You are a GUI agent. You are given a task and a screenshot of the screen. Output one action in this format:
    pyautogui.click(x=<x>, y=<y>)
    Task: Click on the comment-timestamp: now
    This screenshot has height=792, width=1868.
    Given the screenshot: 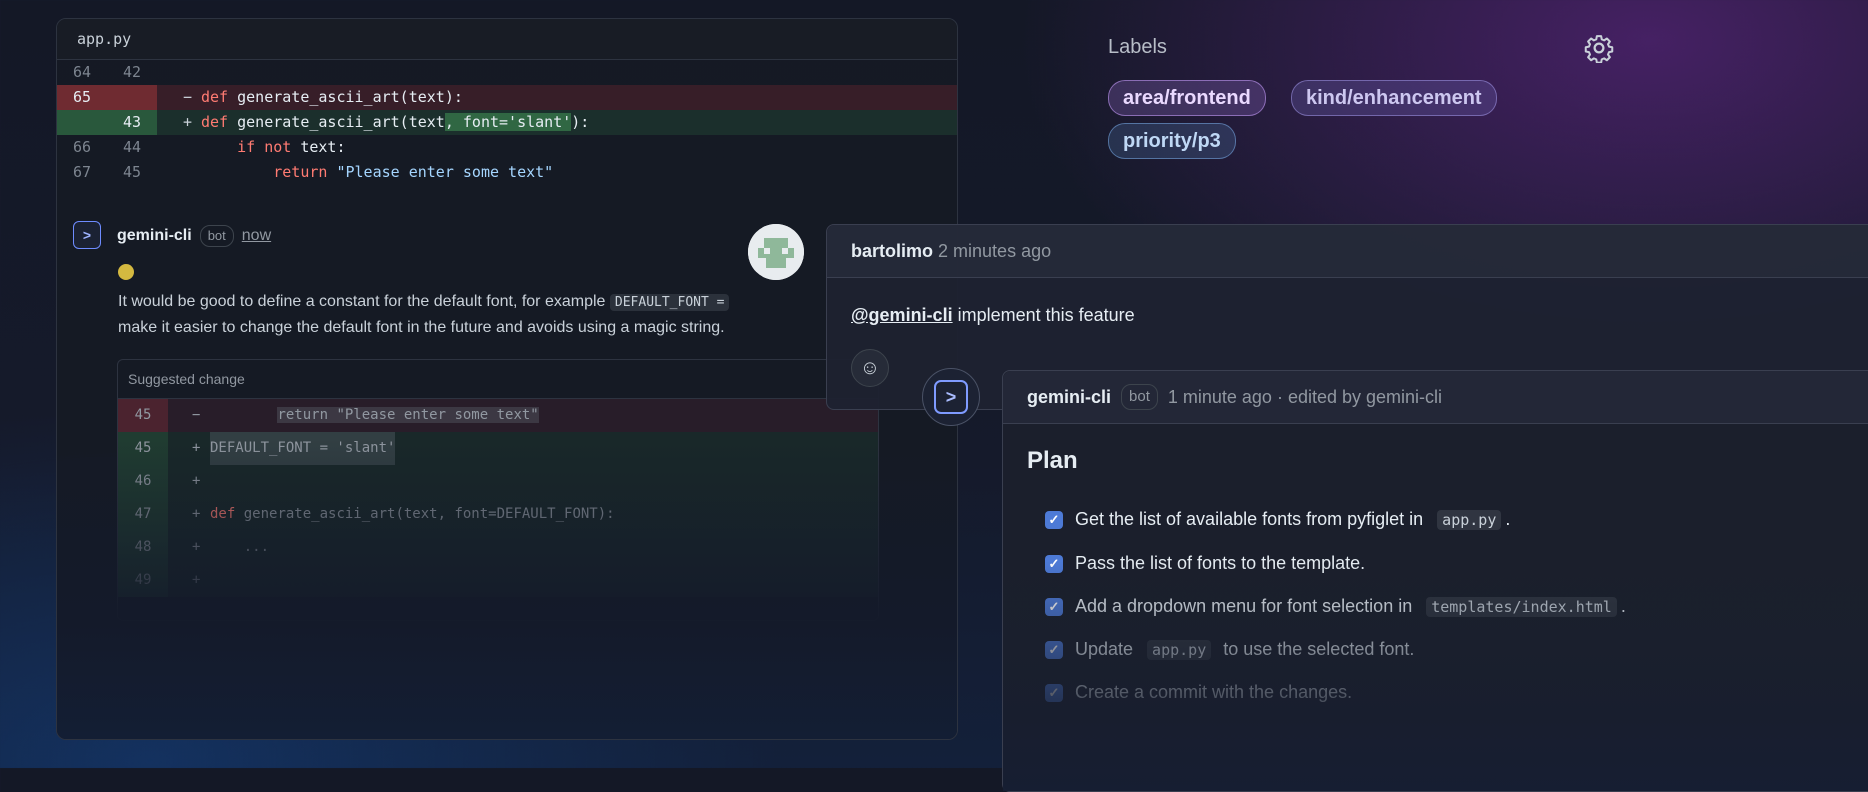 What is the action you would take?
    pyautogui.click(x=256, y=236)
    